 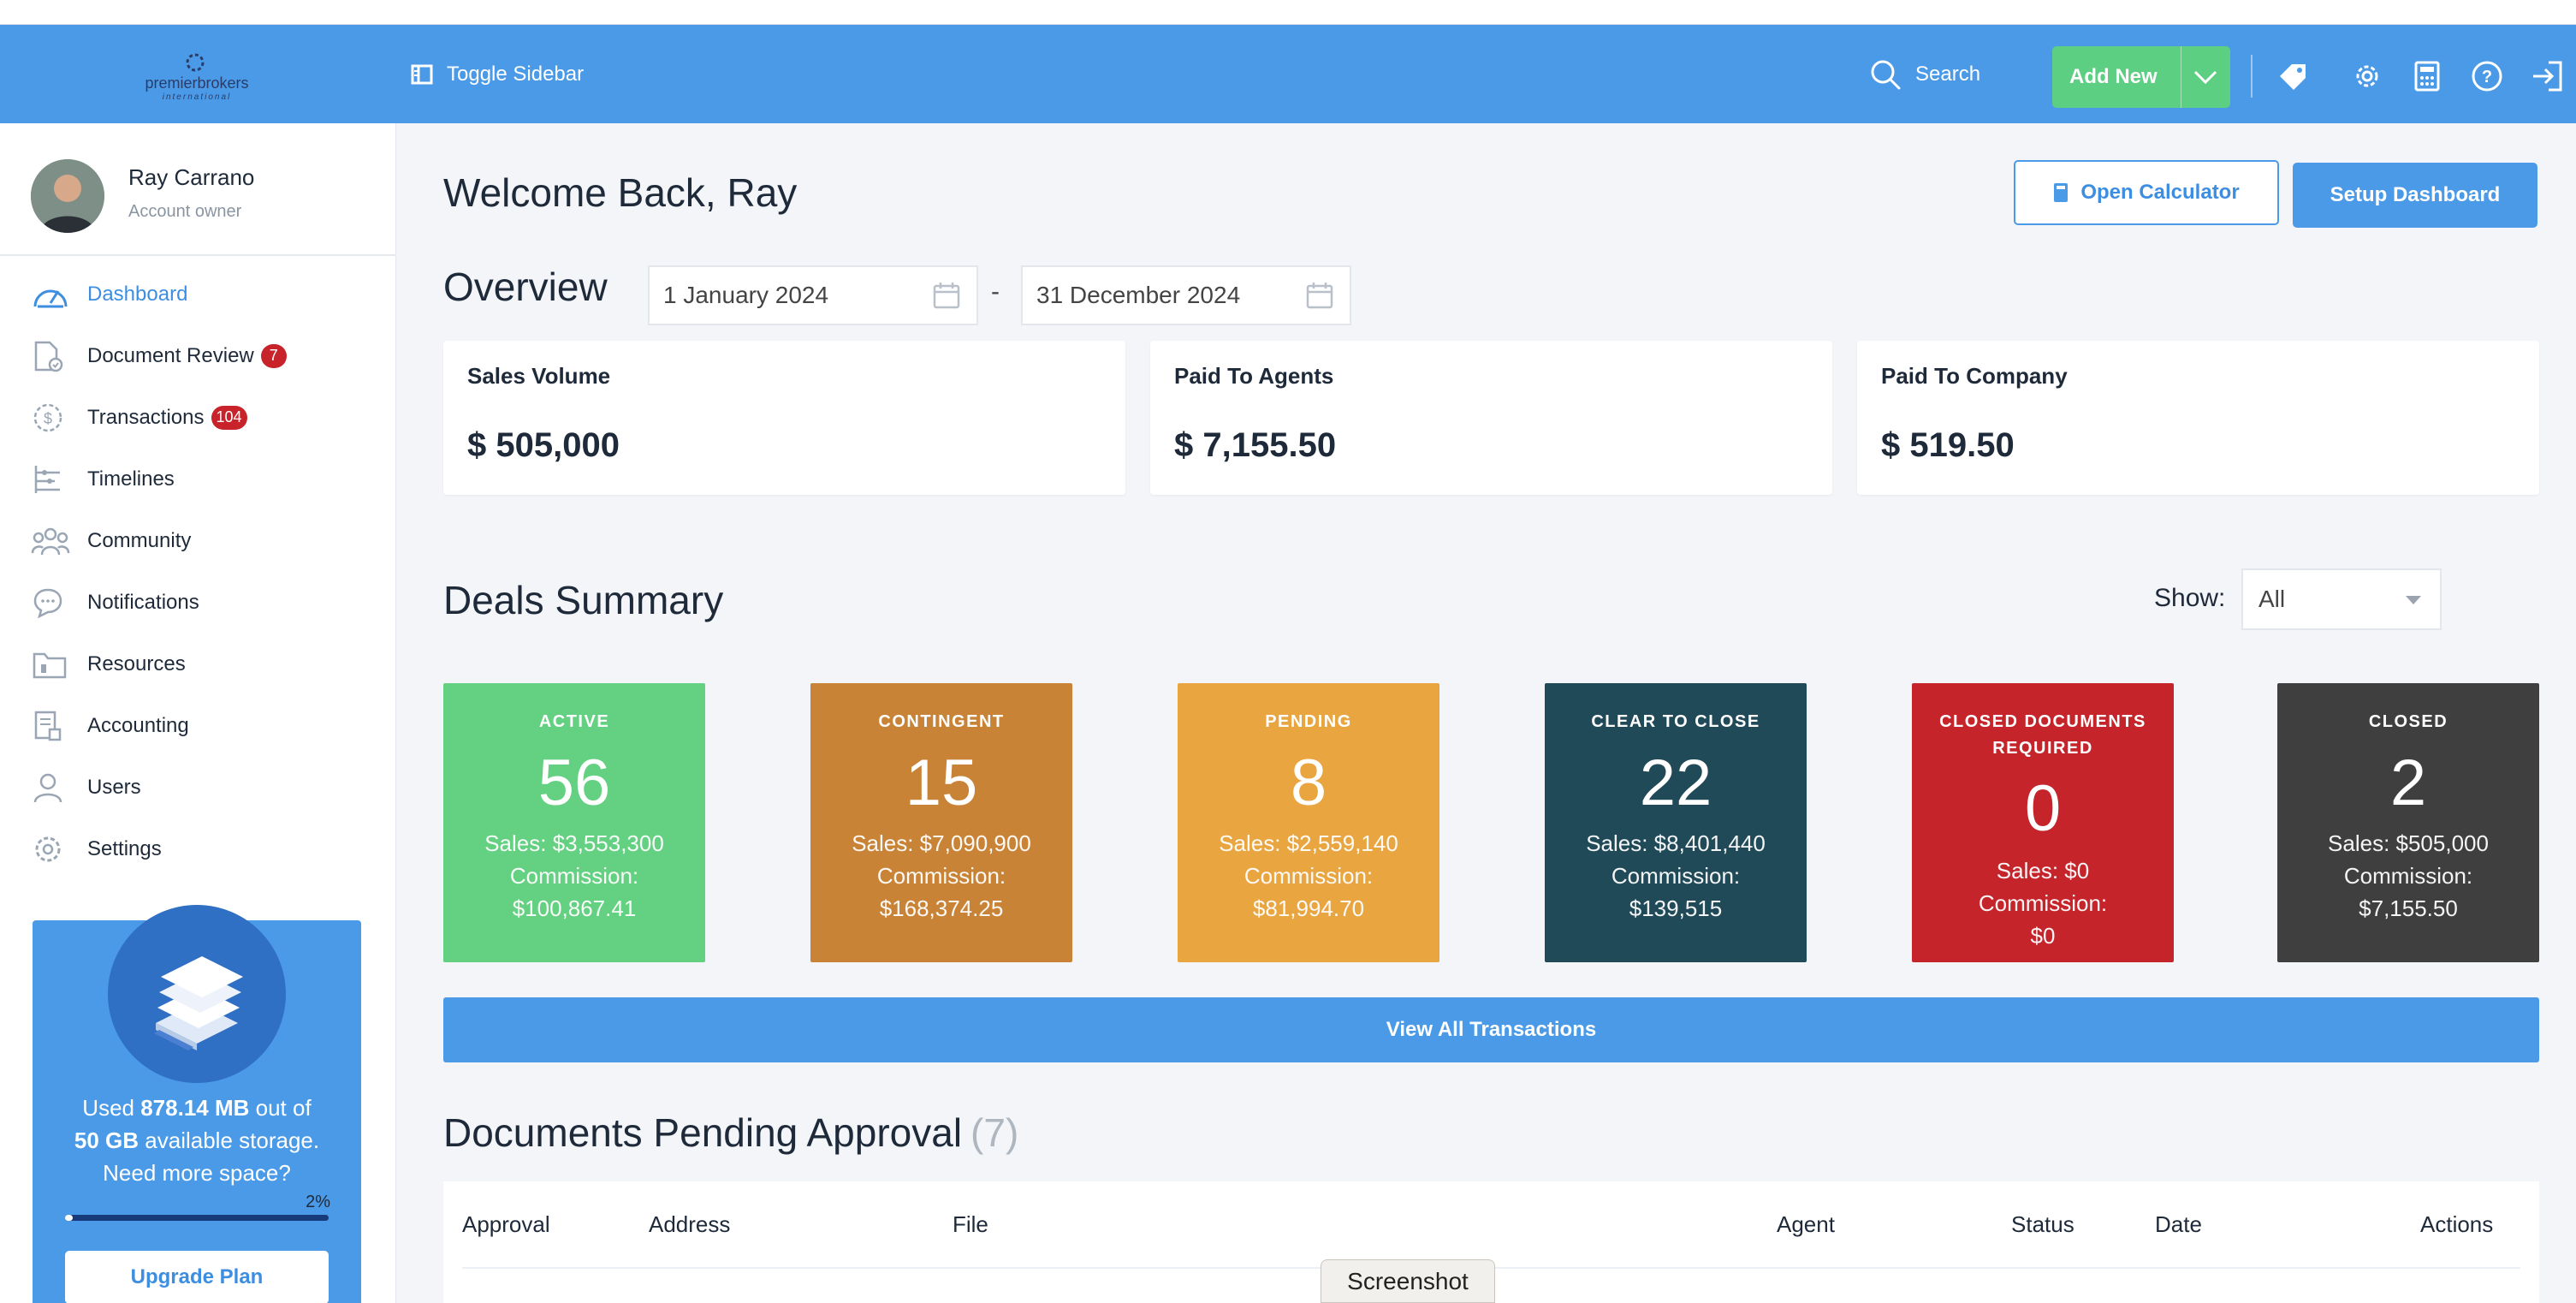 I want to click on upgrade-plan-button: Upgrade Plan, so click(x=197, y=1277).